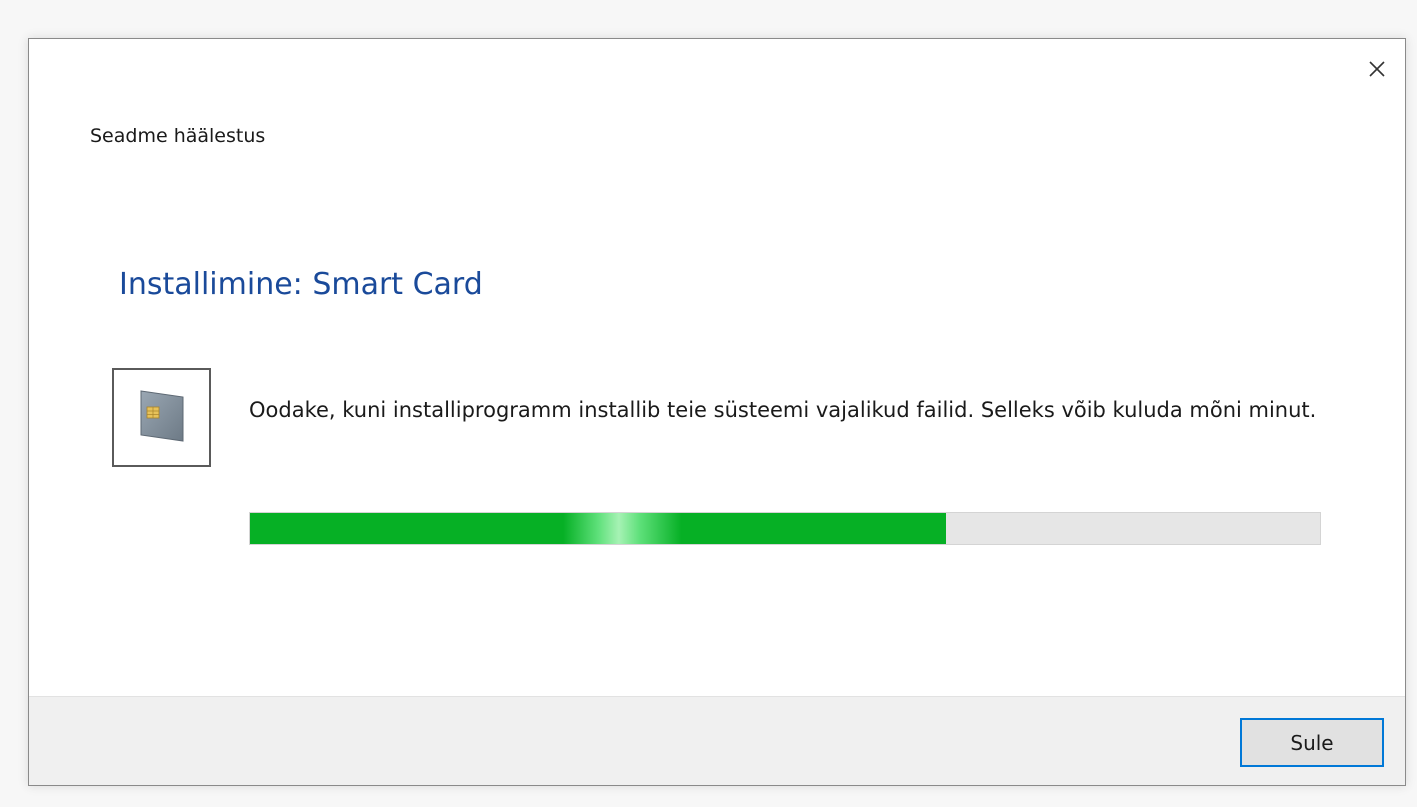 This screenshot has width=1417, height=807. What do you see at coordinates (598, 528) in the screenshot?
I see `progress-bar-fill` at bounding box center [598, 528].